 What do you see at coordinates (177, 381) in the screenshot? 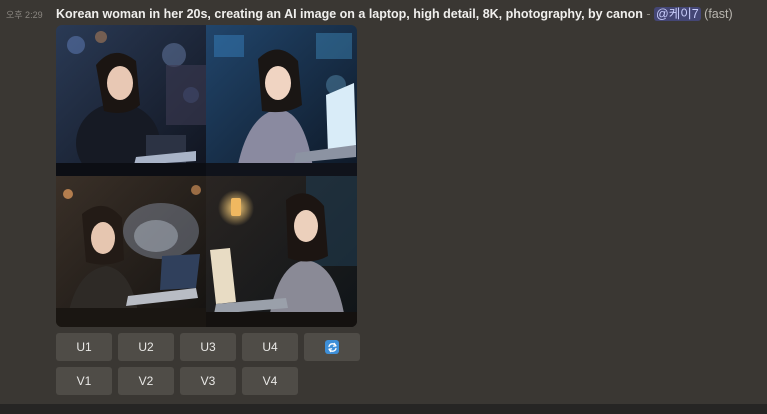
I see `variation-button-row: V1 V2 V3 V4` at bounding box center [177, 381].